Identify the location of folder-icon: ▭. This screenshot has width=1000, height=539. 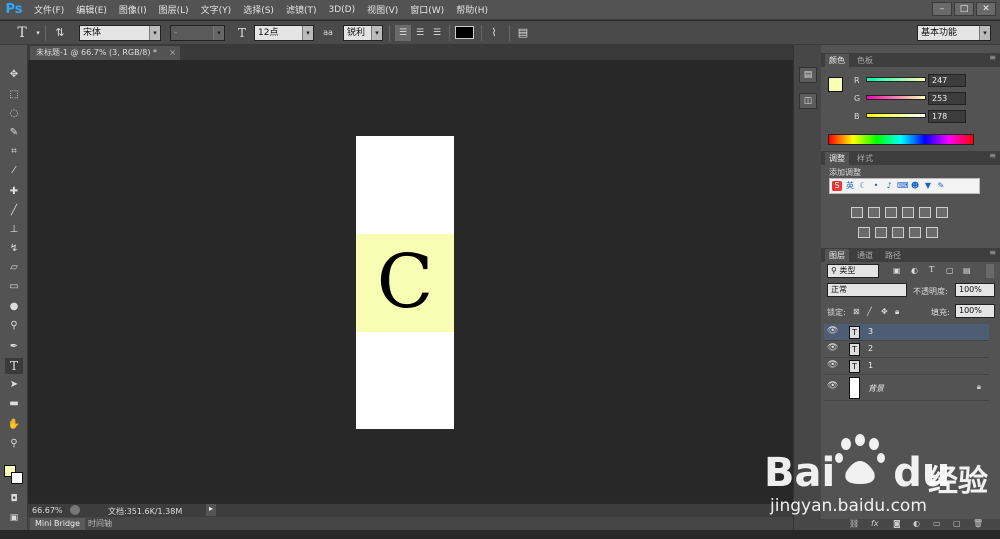
(937, 523).